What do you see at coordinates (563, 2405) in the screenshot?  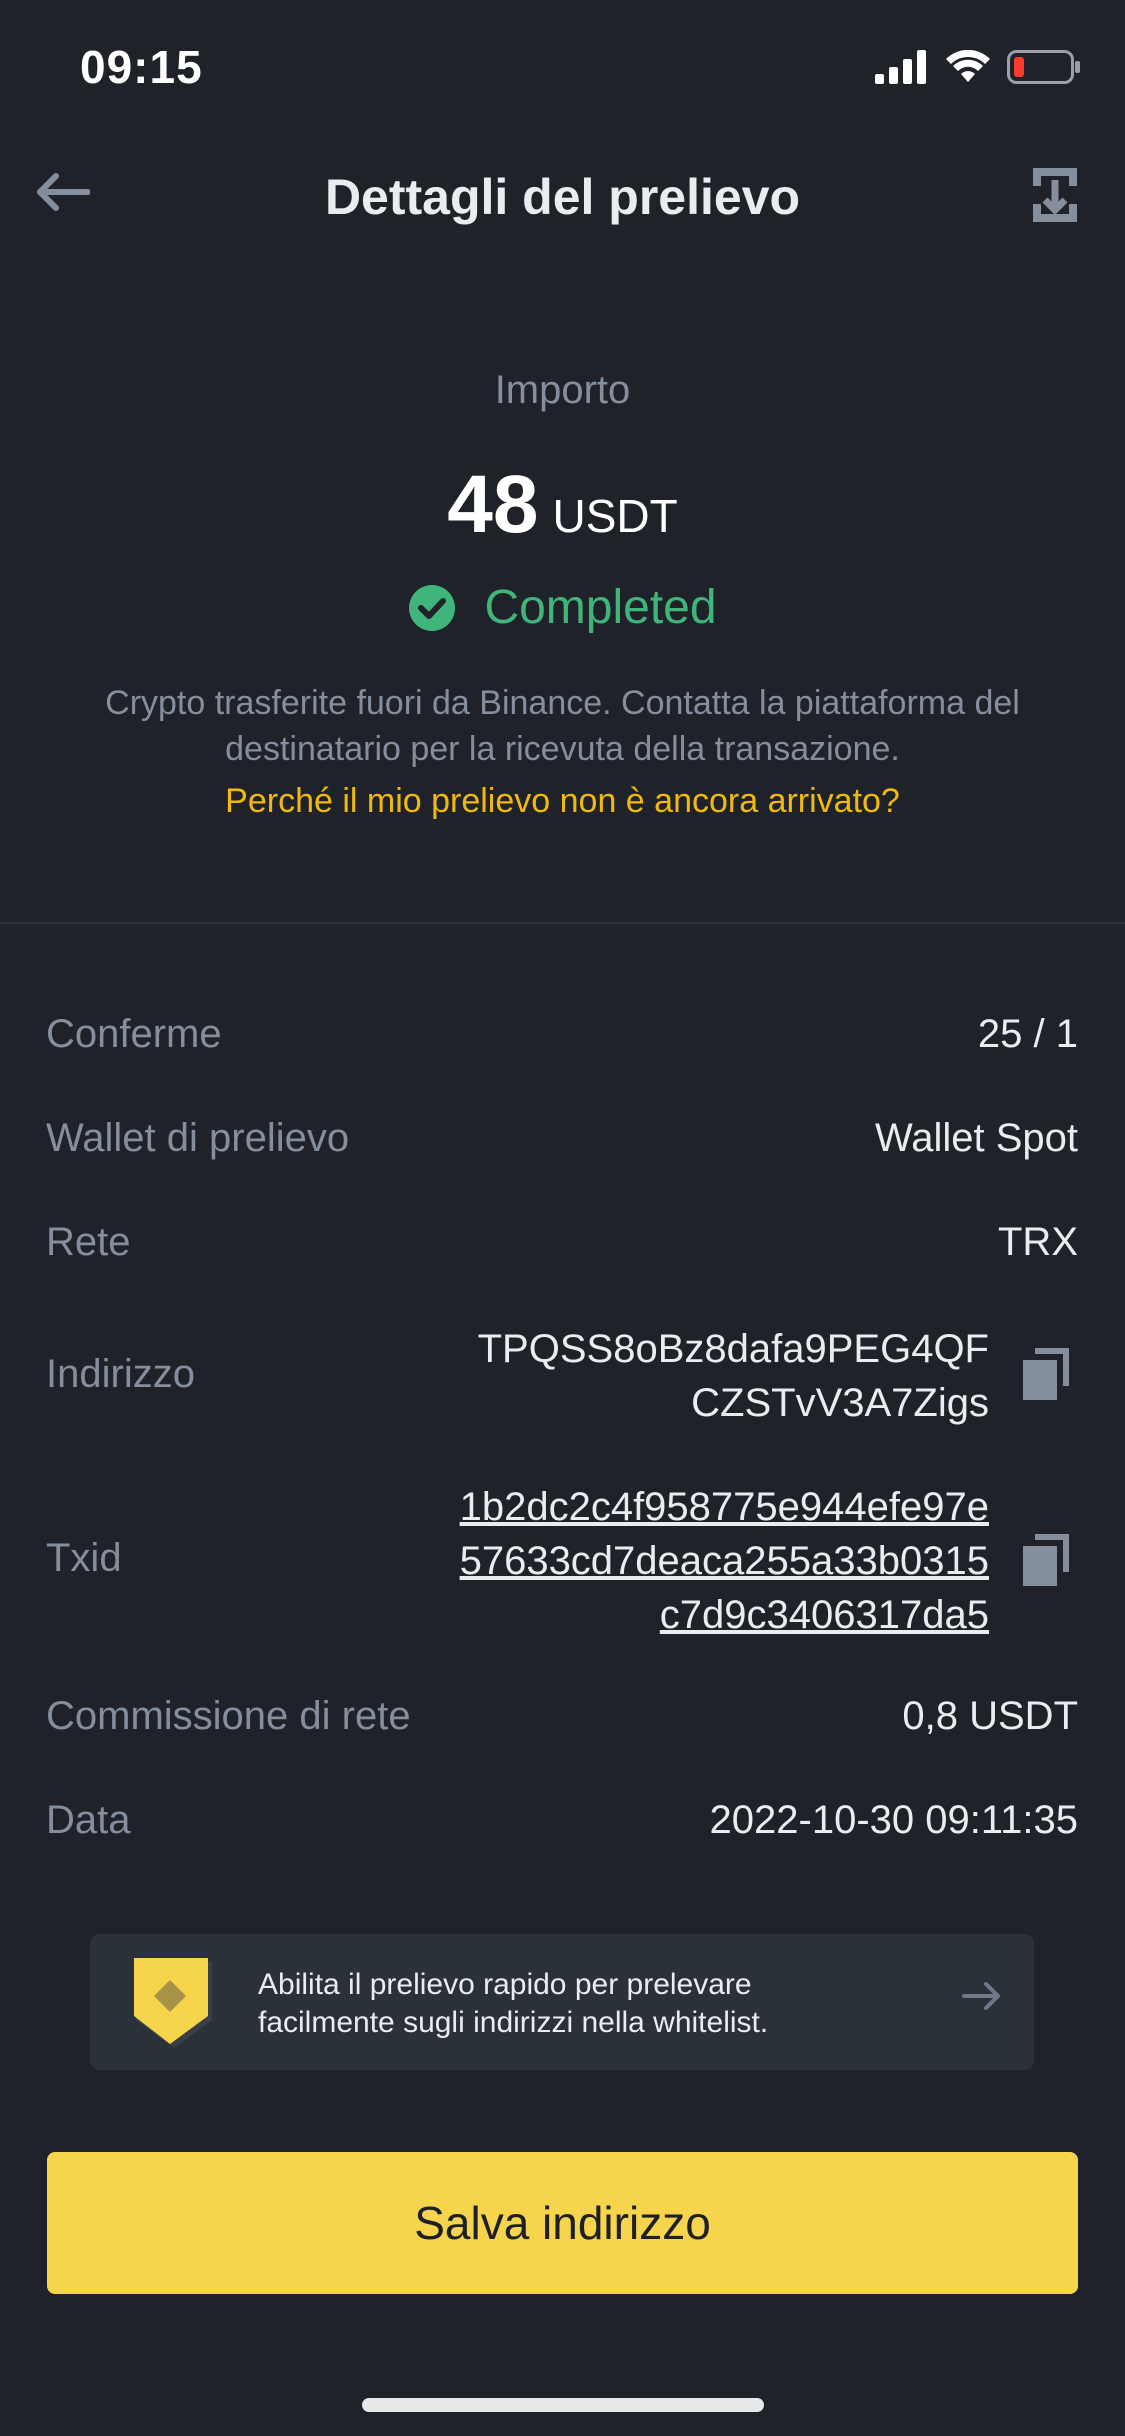 I see `home-indicator` at bounding box center [563, 2405].